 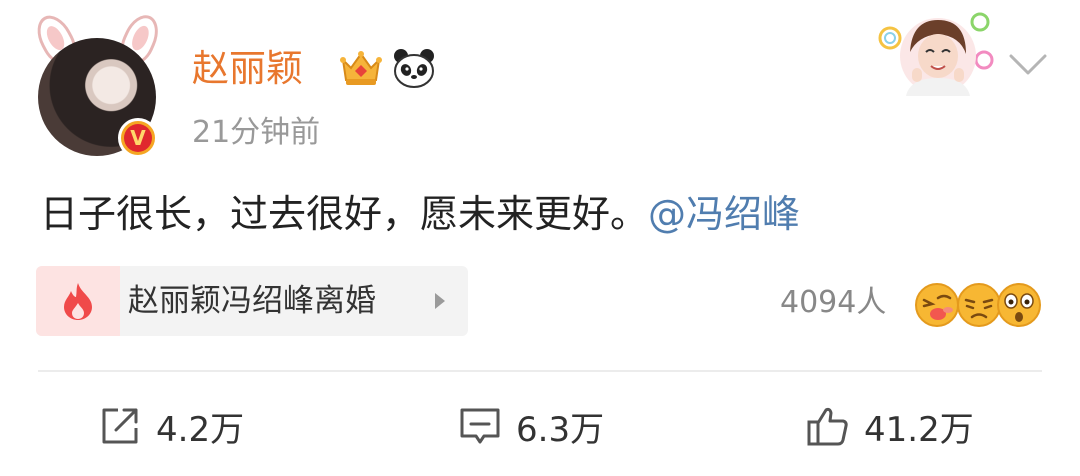 What do you see at coordinates (724, 214) in the screenshot?
I see `mention-link: @冯绍峰` at bounding box center [724, 214].